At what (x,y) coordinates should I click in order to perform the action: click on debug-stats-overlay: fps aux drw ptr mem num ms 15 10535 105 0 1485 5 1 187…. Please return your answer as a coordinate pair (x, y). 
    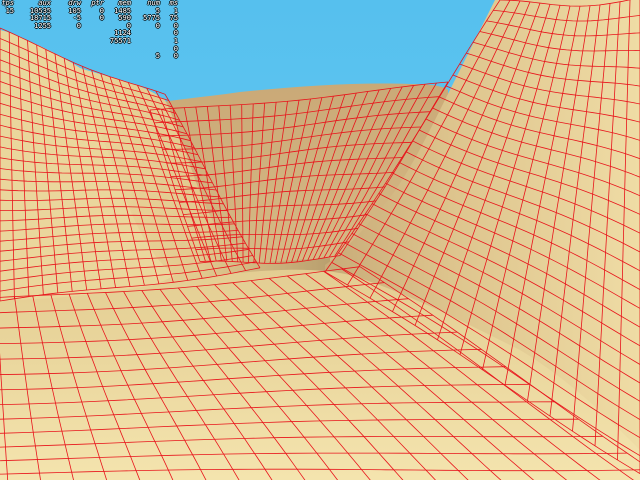
    Looking at the image, I should click on (90, 35).